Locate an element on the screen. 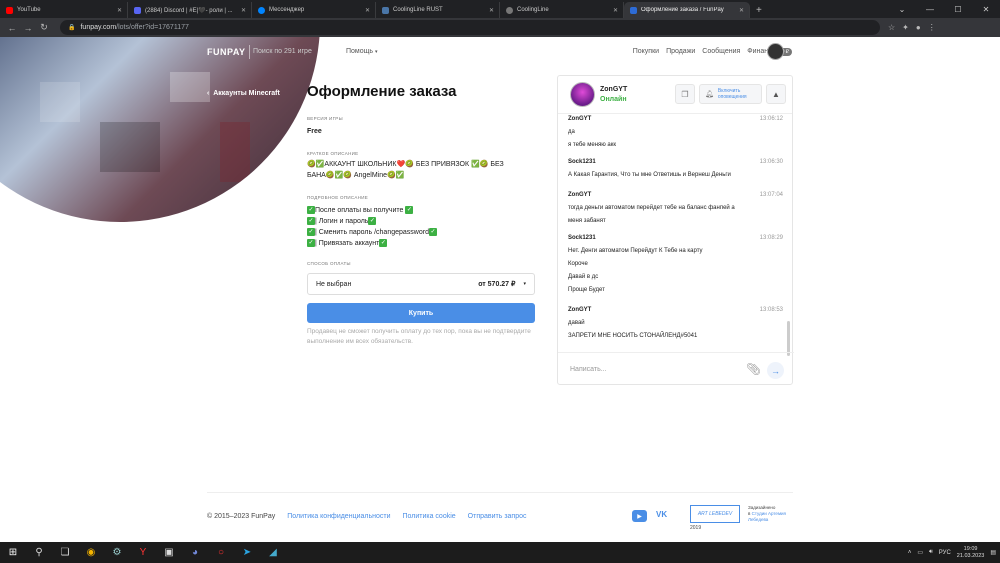  language-indicator: РУС is located at coordinates (945, 553).